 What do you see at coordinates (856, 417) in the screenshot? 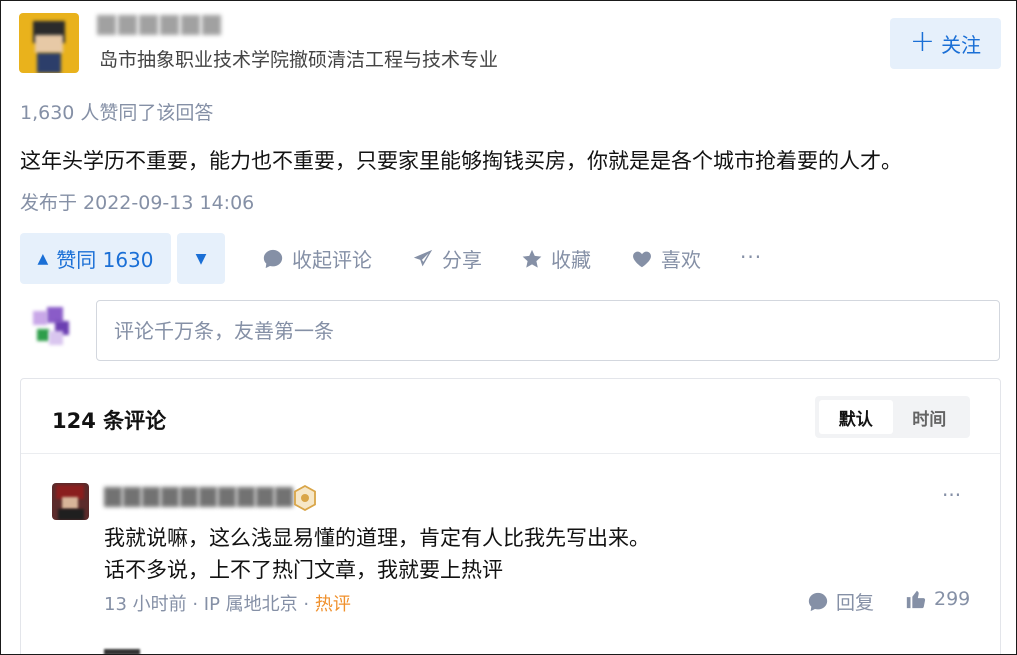
I see `sort-default-button: 默认` at bounding box center [856, 417].